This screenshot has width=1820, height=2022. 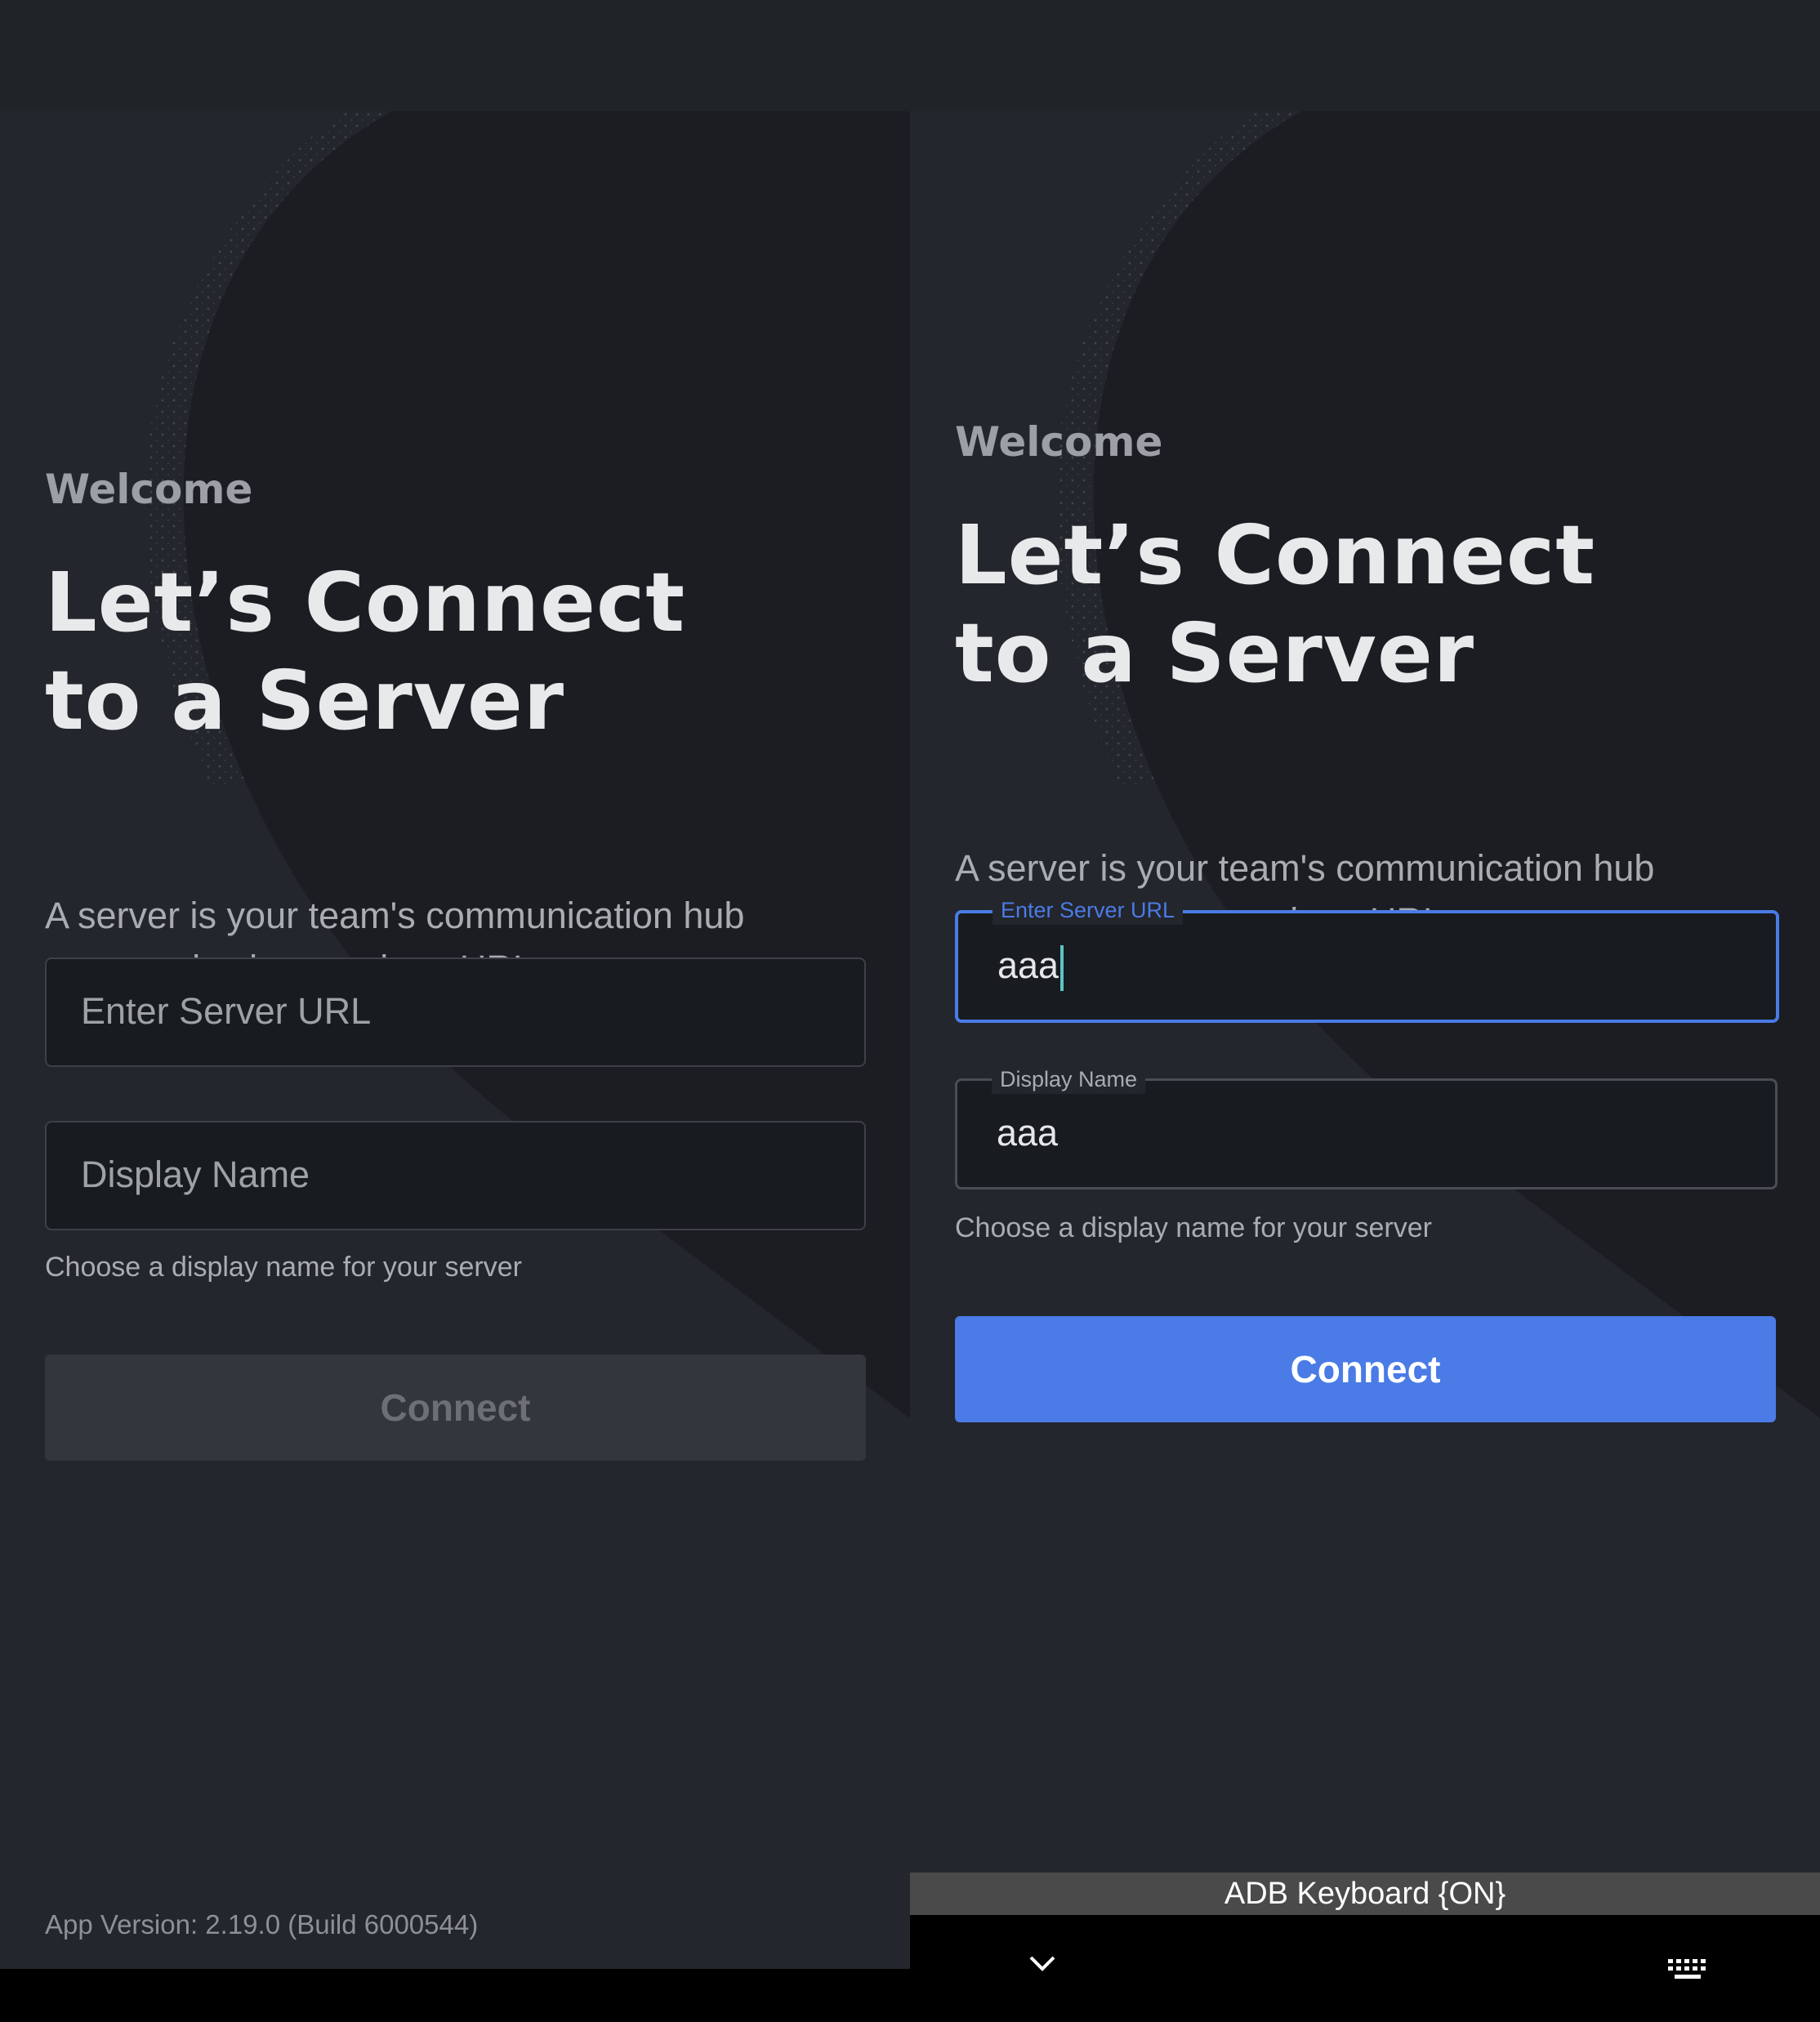 What do you see at coordinates (456, 1175) in the screenshot?
I see `display-name-input: Display Name` at bounding box center [456, 1175].